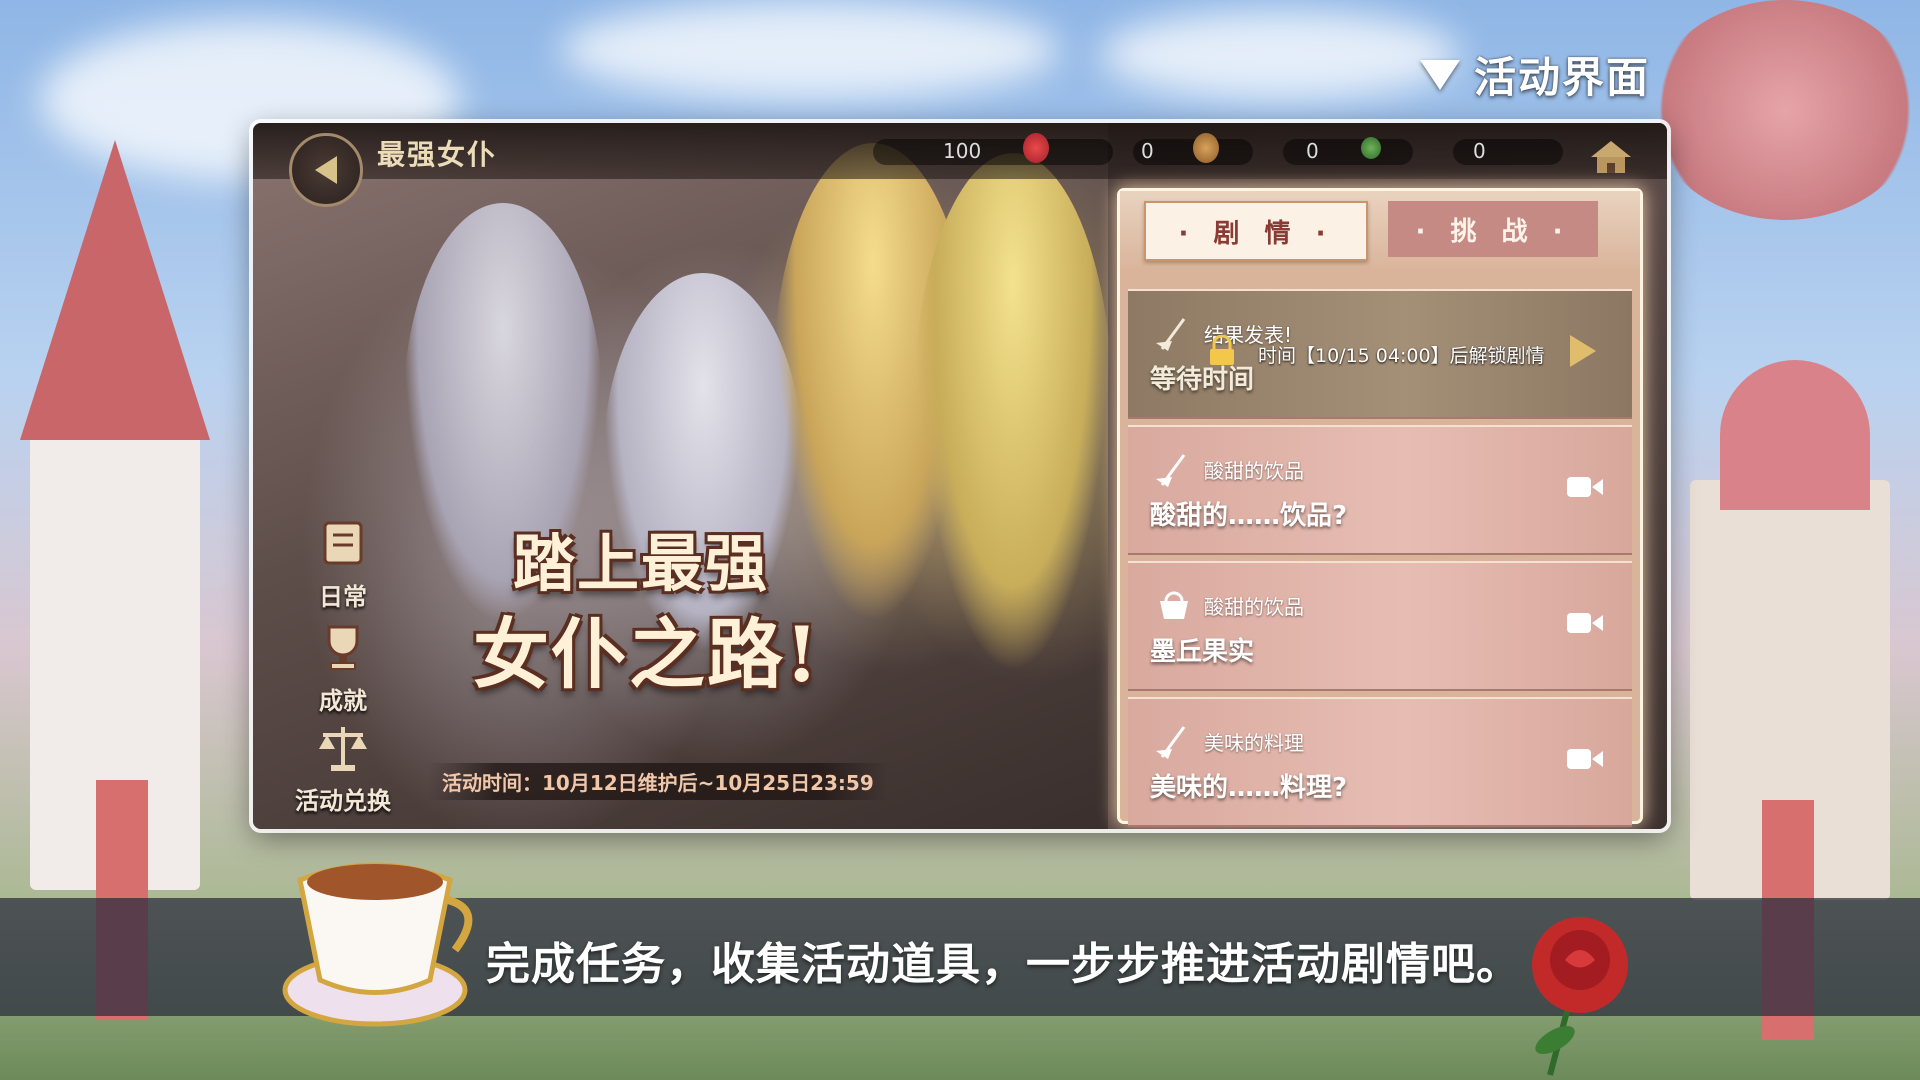 The height and width of the screenshot is (1080, 1920). Describe the element at coordinates (1249, 788) in the screenshot. I see `story-item-title: 美味的……料理?` at that location.